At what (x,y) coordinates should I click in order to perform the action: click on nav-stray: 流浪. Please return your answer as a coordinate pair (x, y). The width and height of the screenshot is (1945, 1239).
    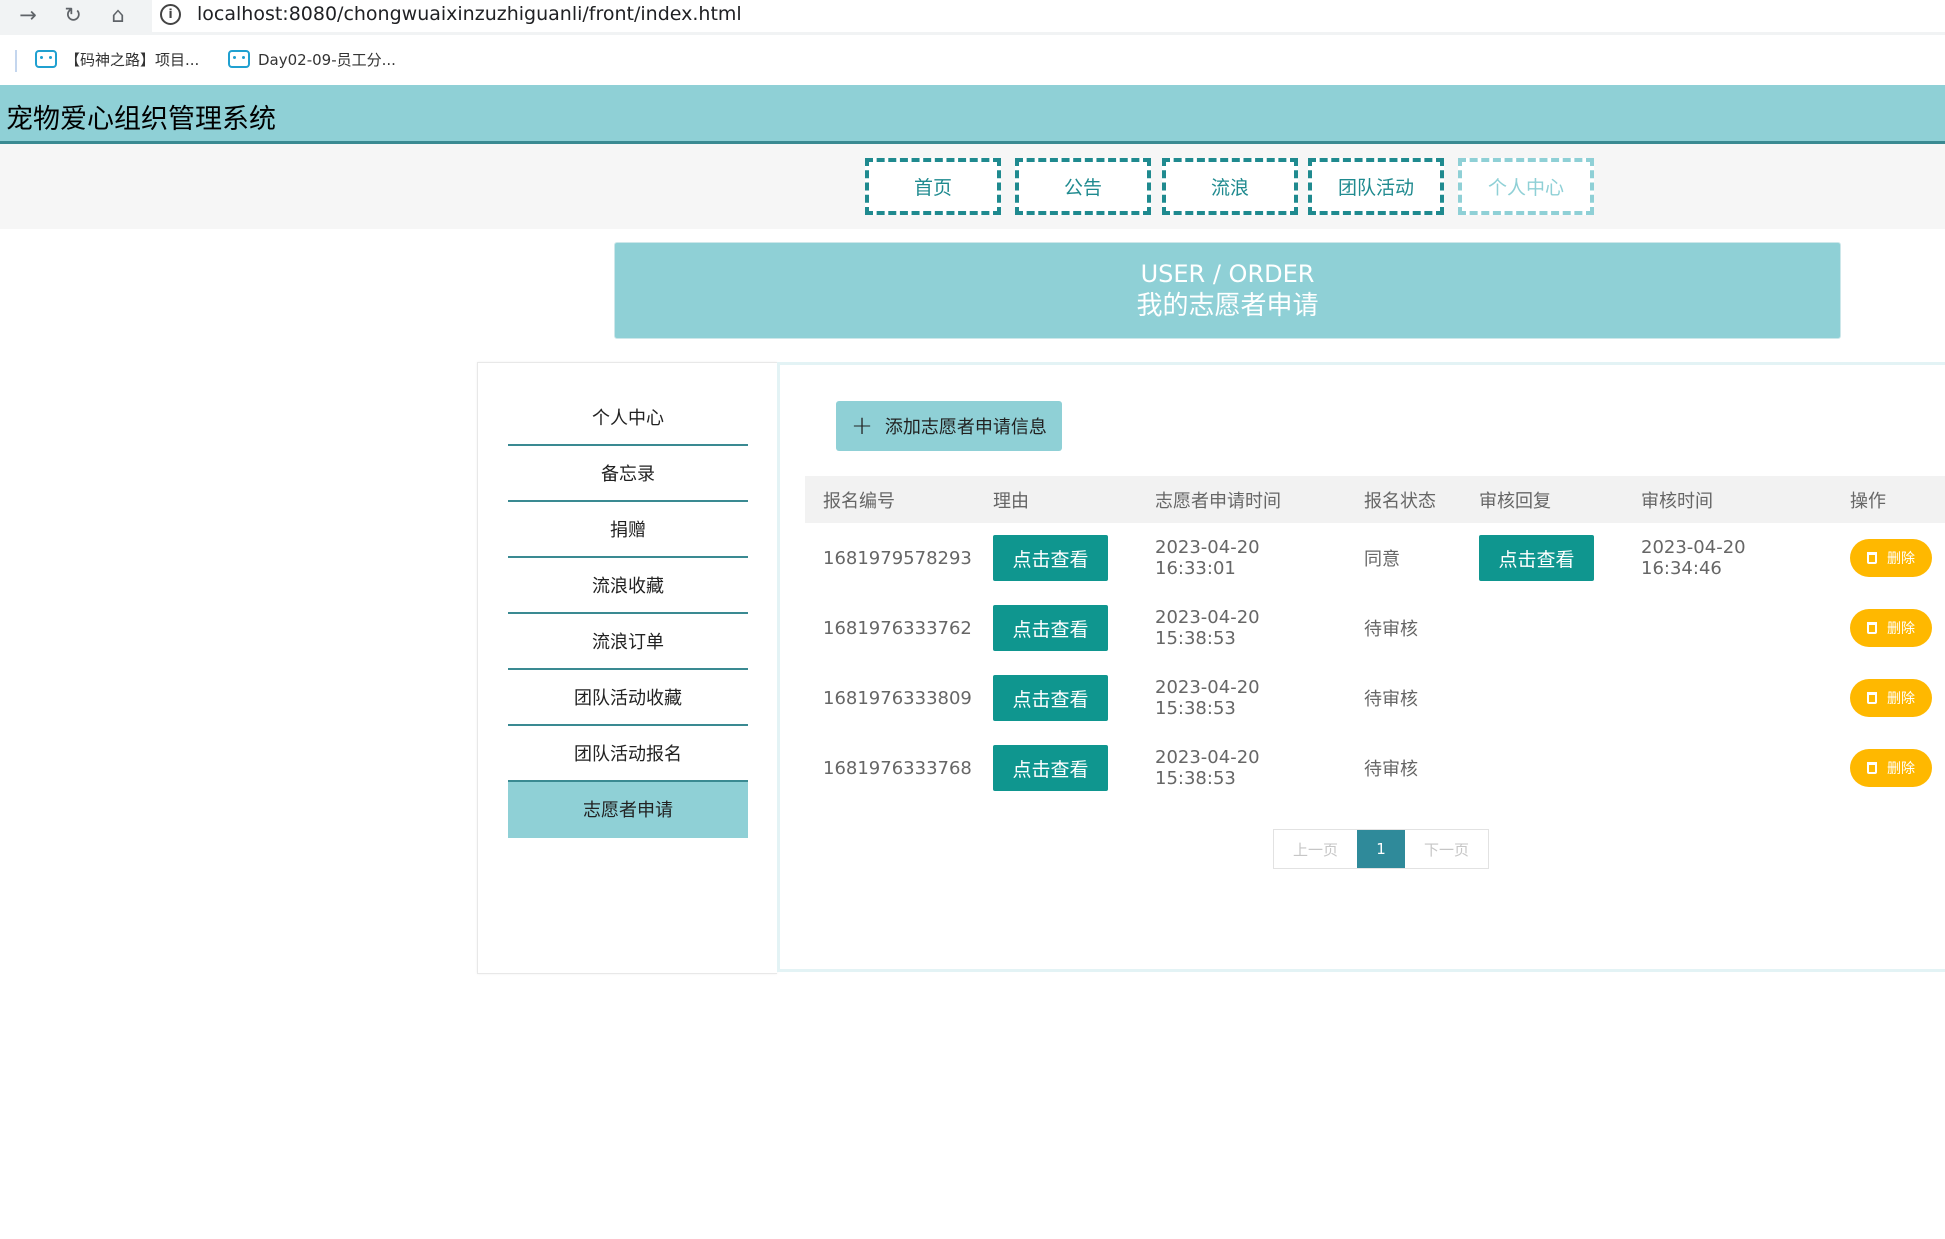
    Looking at the image, I should click on (1230, 186).